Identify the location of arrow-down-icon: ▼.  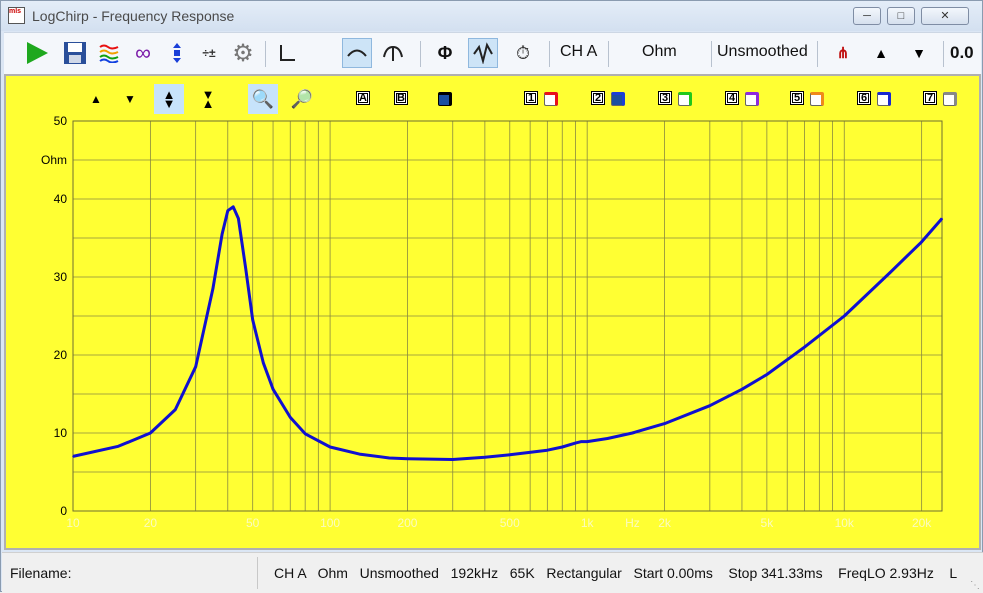
(919, 53).